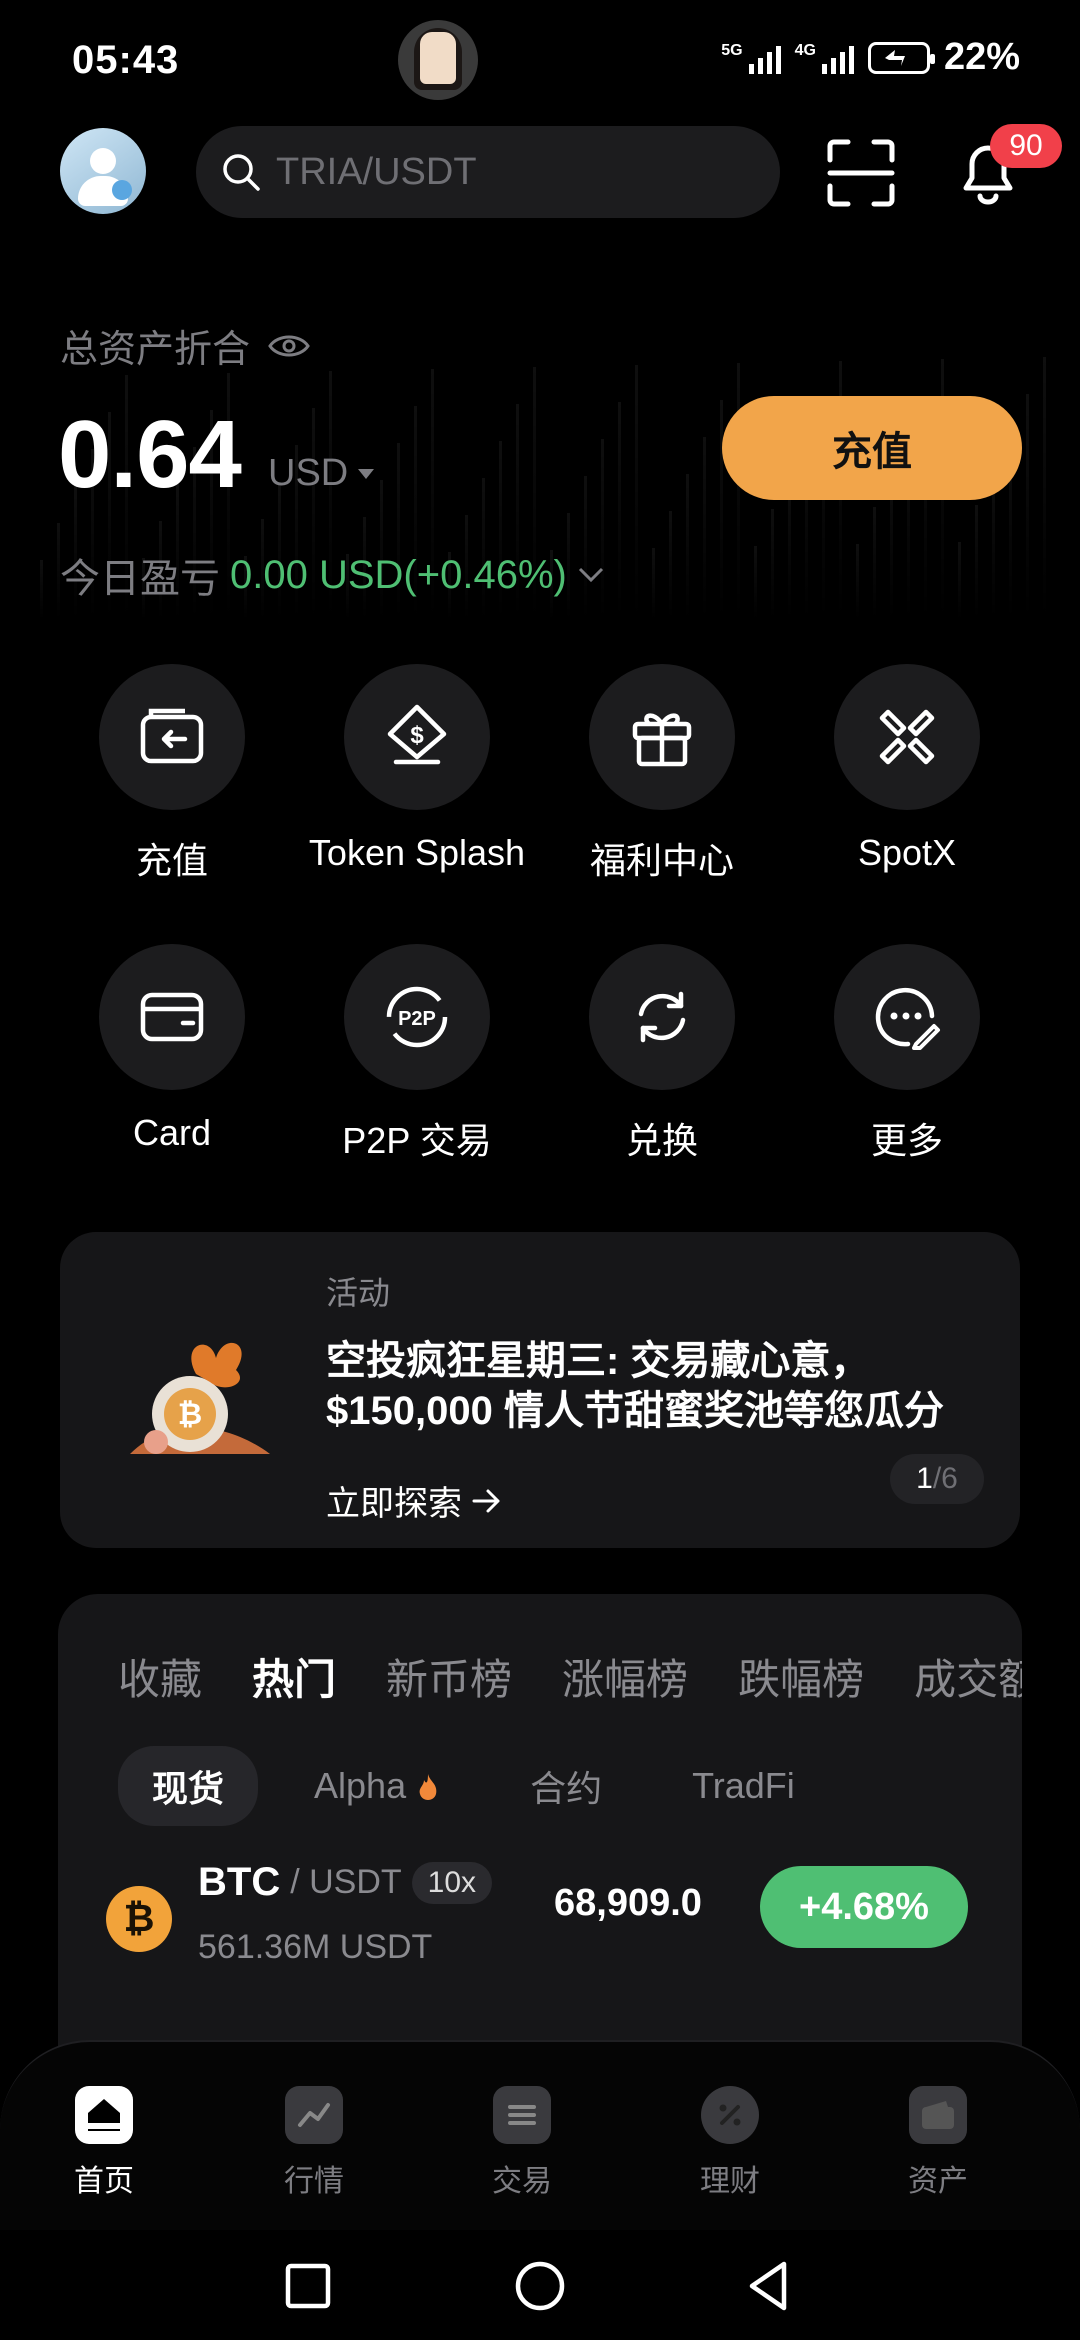  What do you see at coordinates (864, 1907) in the screenshot?
I see `price-change-badge: +4.68%` at bounding box center [864, 1907].